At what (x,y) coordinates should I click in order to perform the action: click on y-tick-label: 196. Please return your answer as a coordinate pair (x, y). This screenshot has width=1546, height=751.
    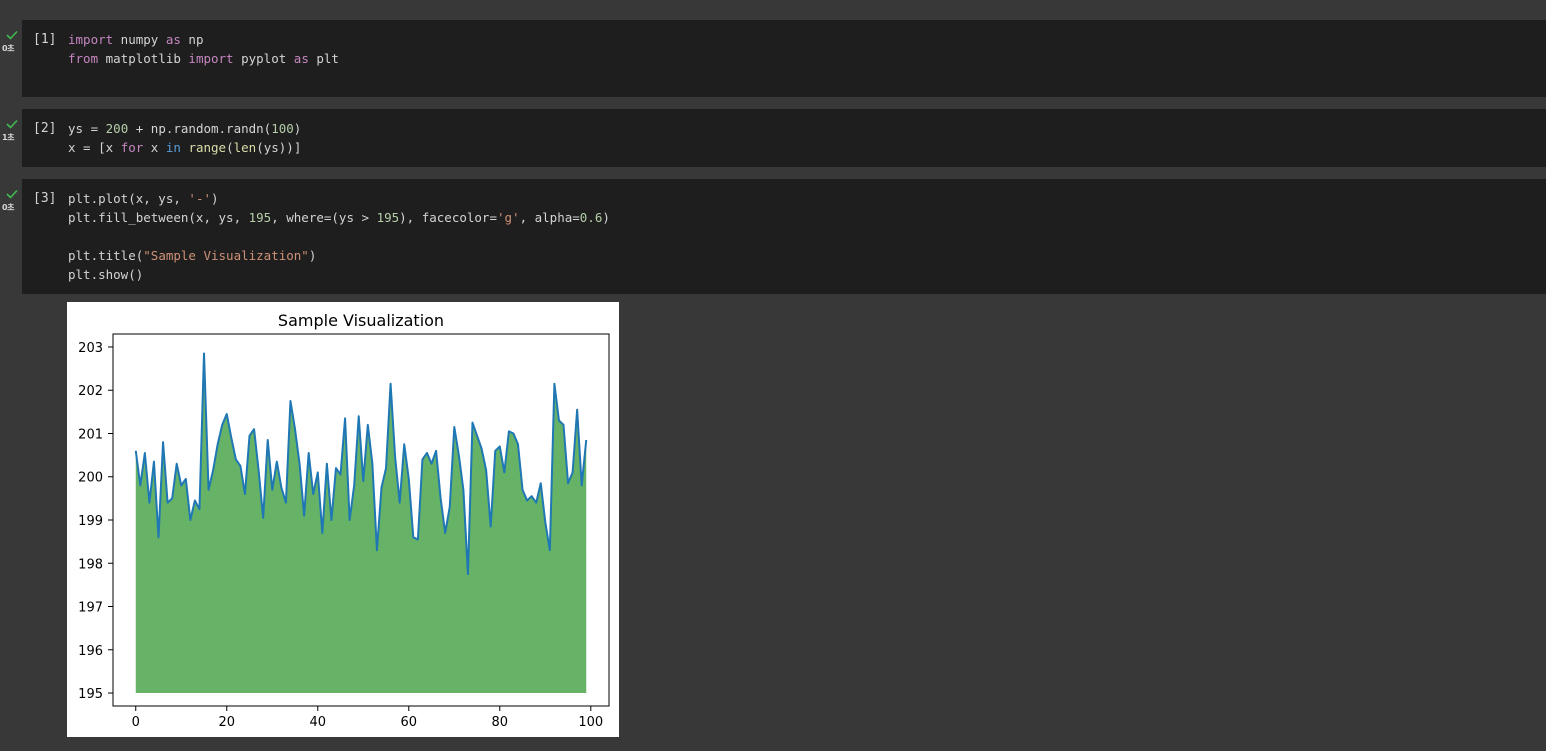
    Looking at the image, I should click on (90, 651).